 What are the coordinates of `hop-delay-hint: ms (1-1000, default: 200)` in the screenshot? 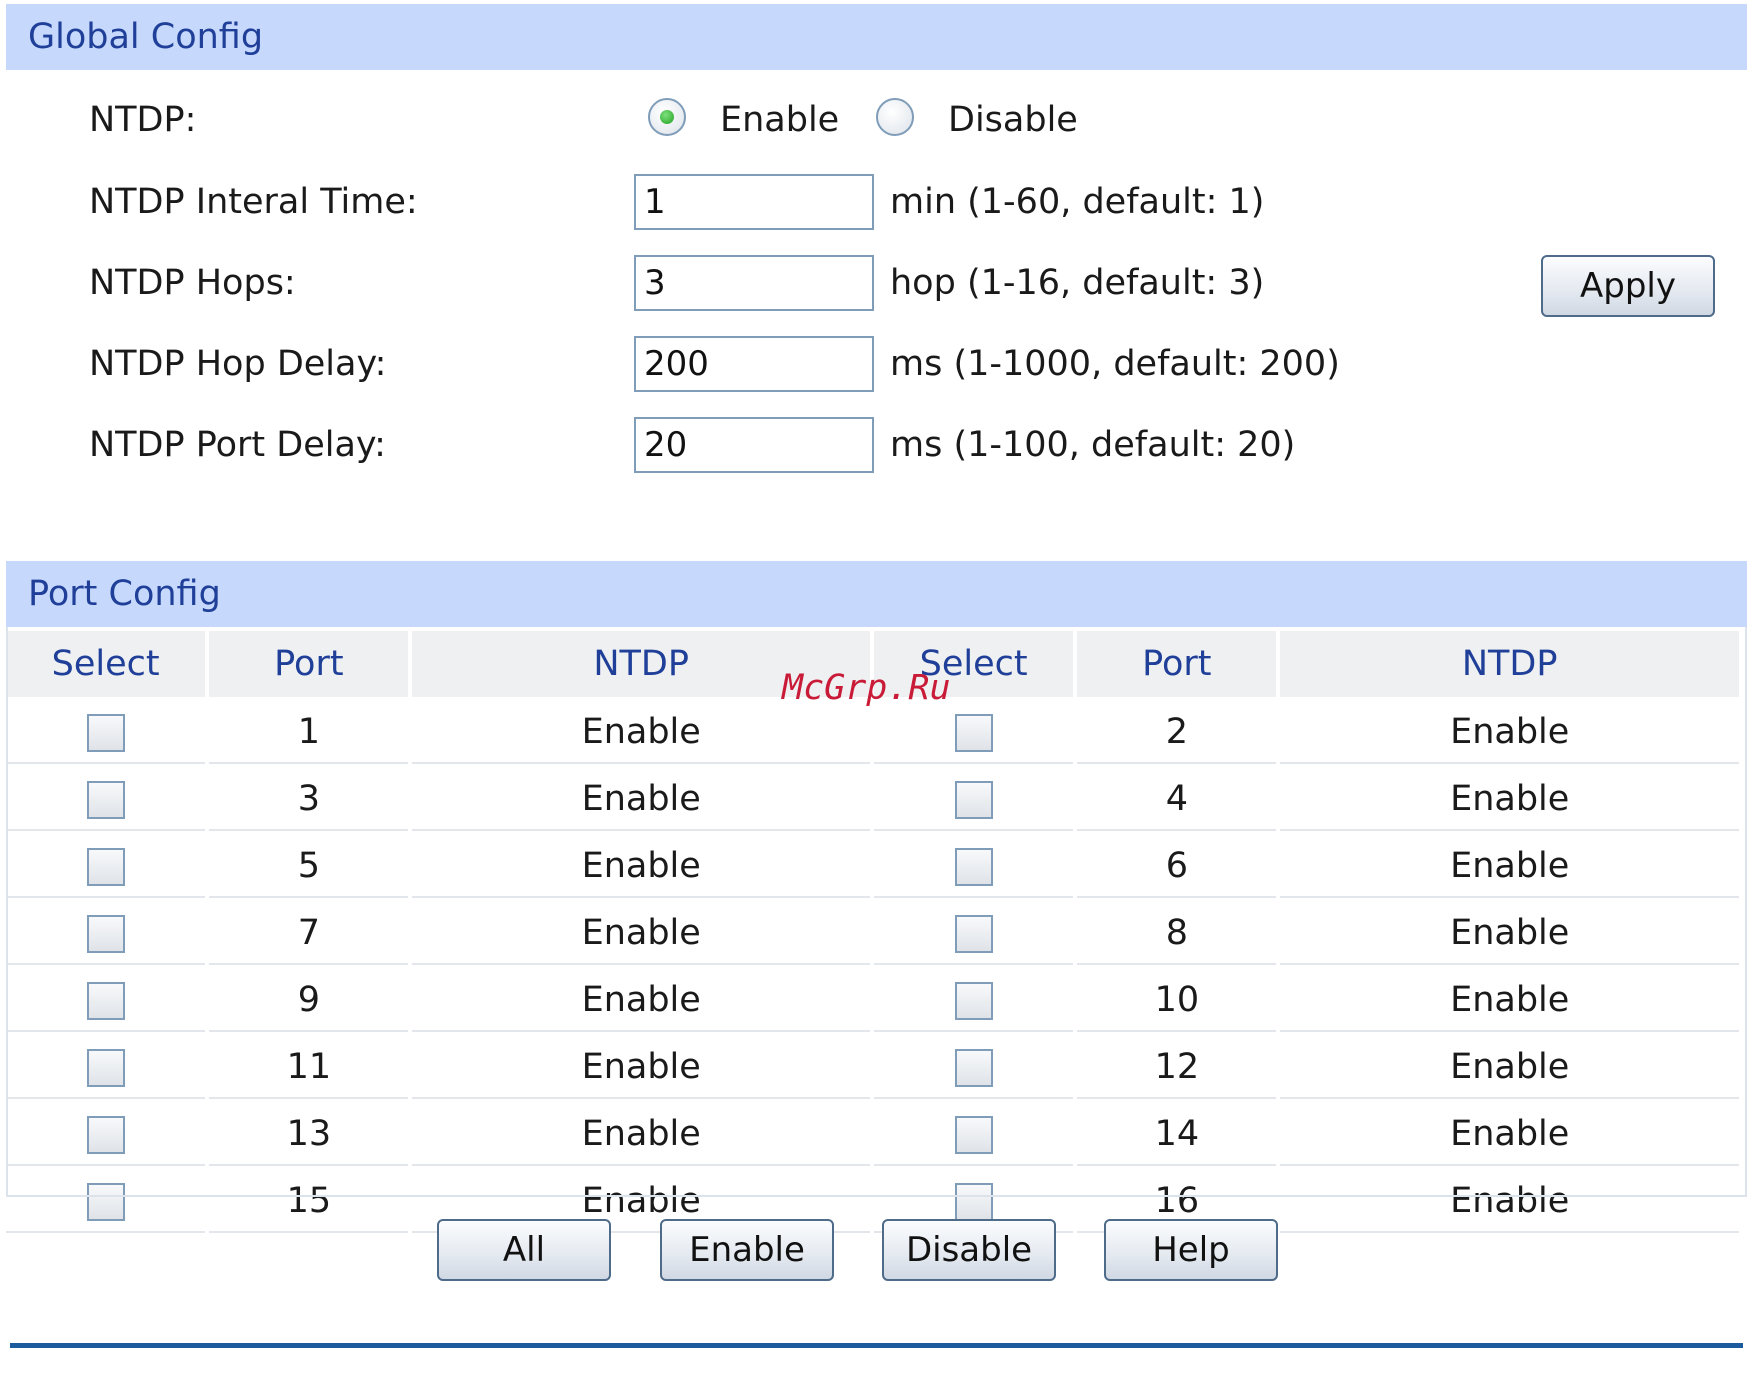 It's located at (1115, 364).